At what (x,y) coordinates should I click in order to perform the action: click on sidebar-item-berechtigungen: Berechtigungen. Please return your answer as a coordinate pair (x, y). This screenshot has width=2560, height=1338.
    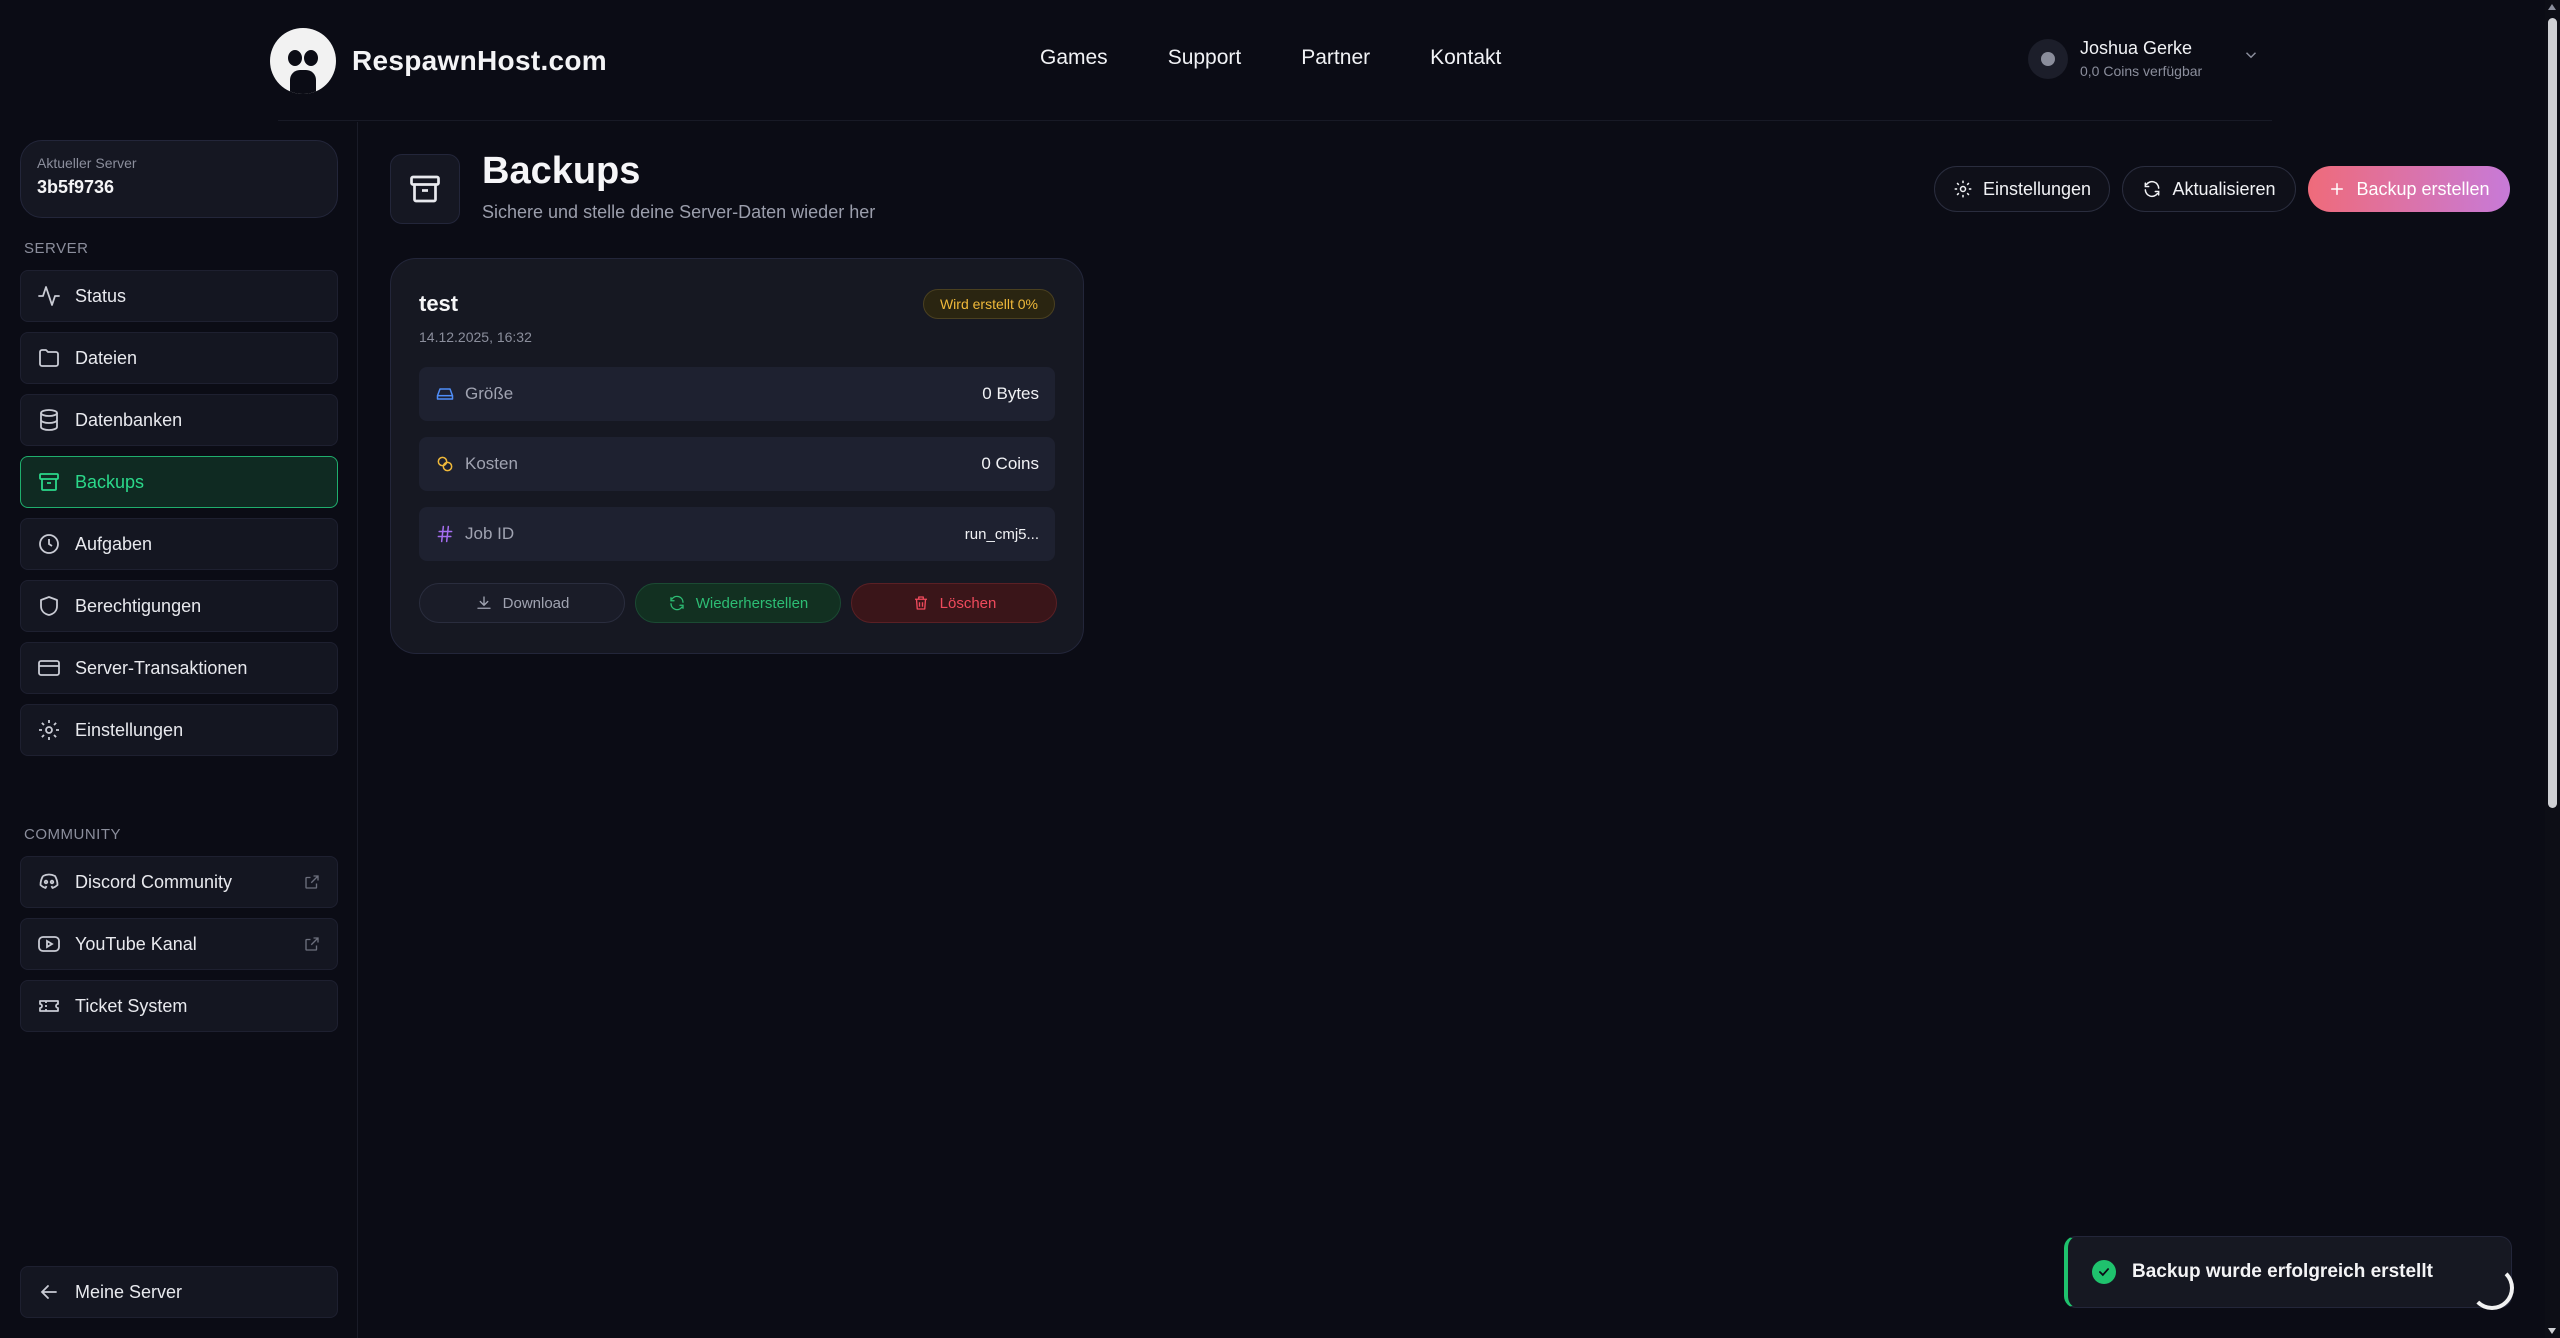
    Looking at the image, I should click on (179, 606).